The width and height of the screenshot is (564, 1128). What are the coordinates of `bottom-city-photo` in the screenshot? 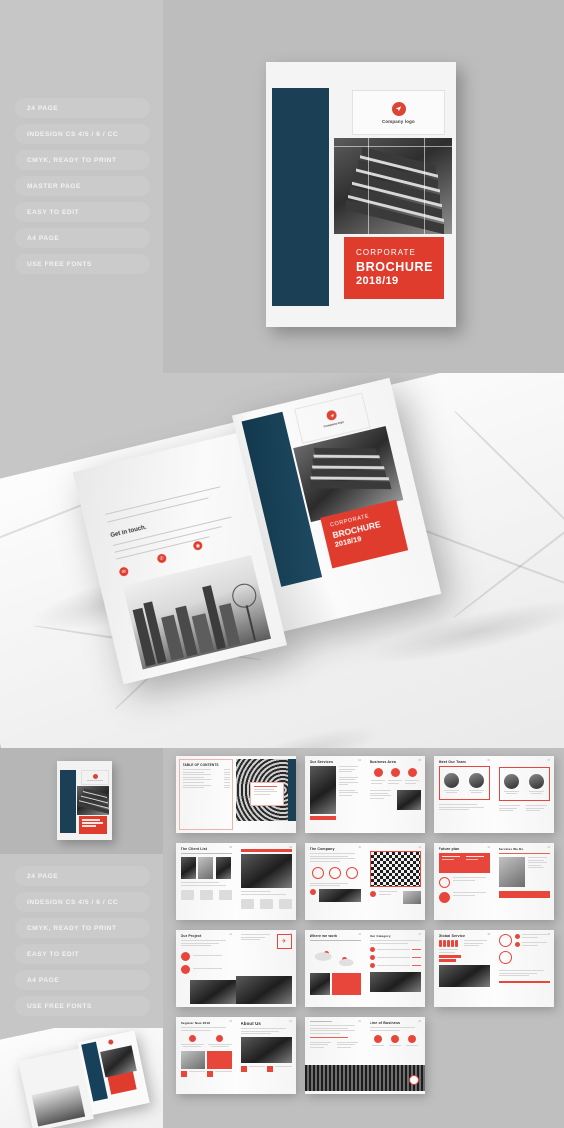 It's located at (58, 1106).